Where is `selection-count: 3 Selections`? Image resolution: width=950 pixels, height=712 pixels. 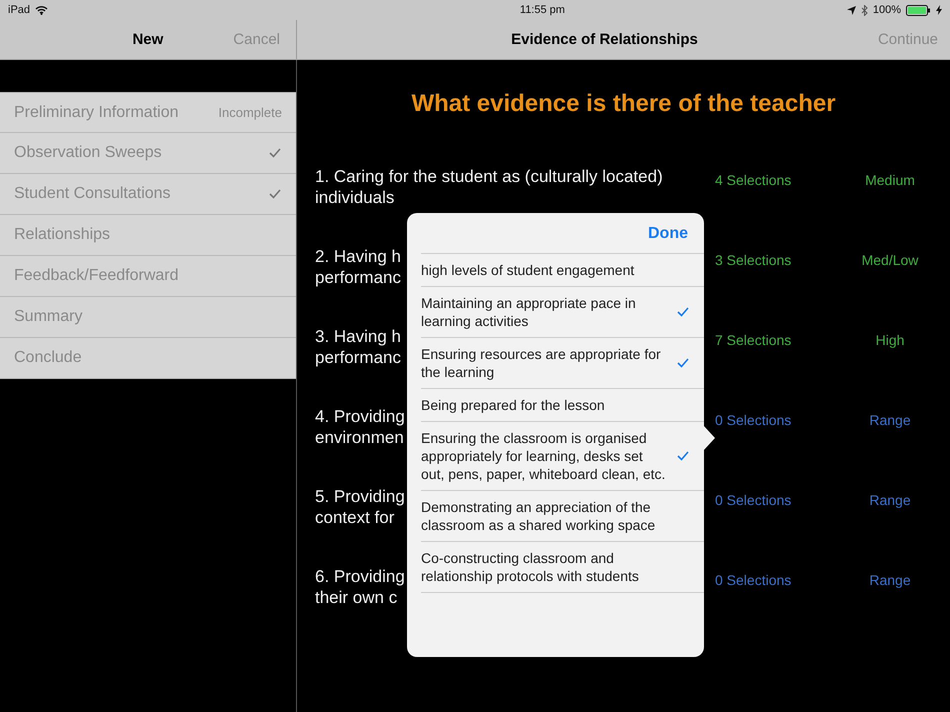
selection-count: 3 Selections is located at coordinates (753, 260).